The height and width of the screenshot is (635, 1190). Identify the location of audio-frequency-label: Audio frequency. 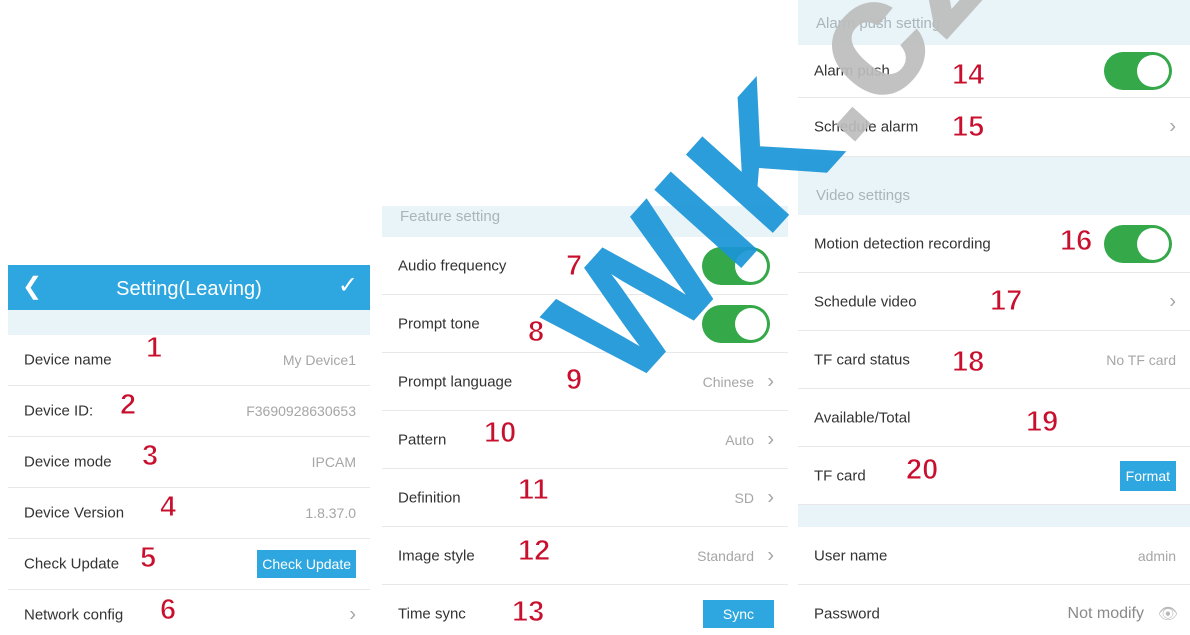
(452, 265).